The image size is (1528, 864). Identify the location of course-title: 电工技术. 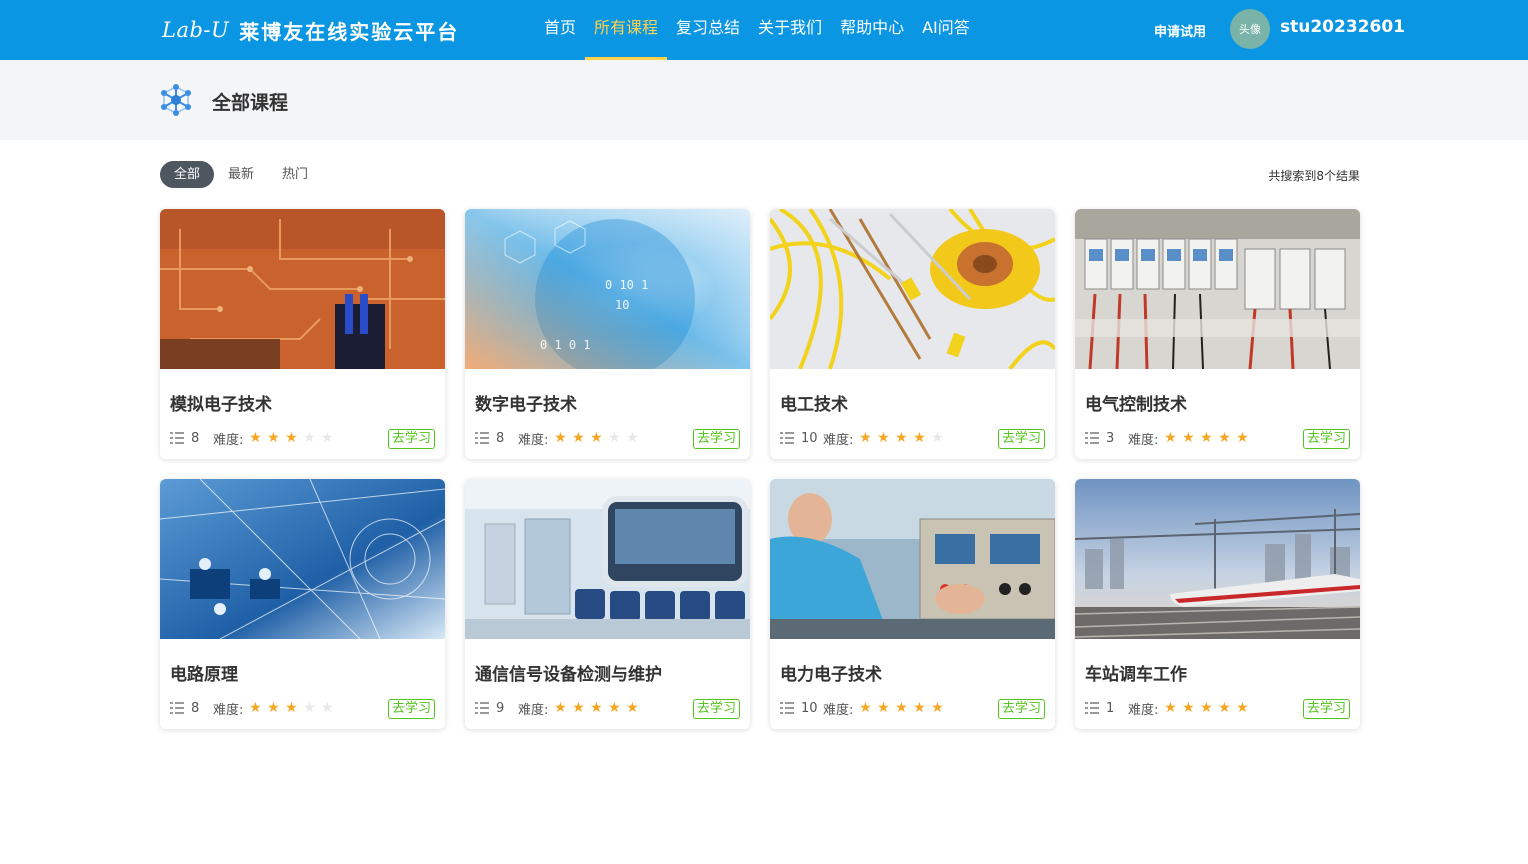
(814, 405).